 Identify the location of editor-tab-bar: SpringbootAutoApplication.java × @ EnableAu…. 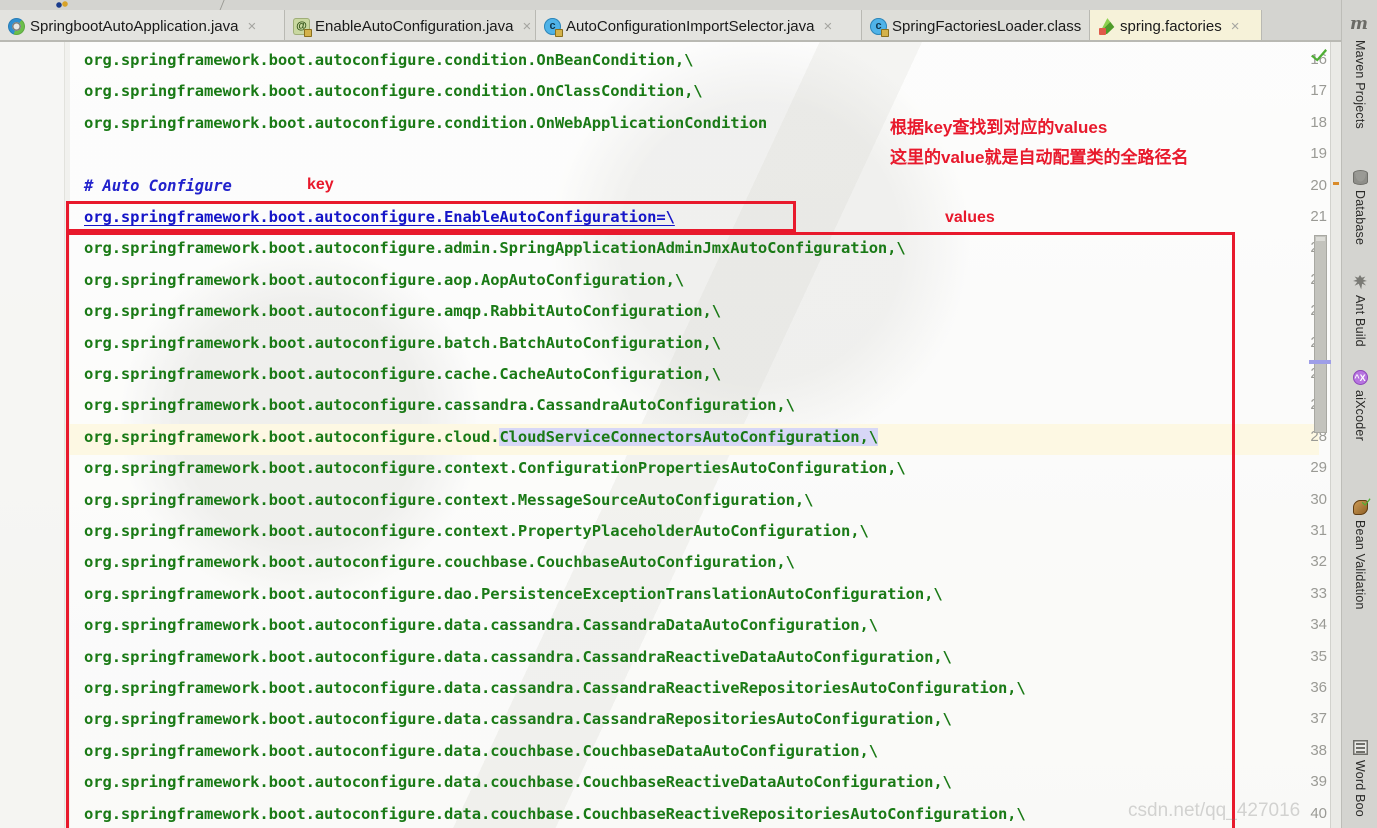
(670, 27).